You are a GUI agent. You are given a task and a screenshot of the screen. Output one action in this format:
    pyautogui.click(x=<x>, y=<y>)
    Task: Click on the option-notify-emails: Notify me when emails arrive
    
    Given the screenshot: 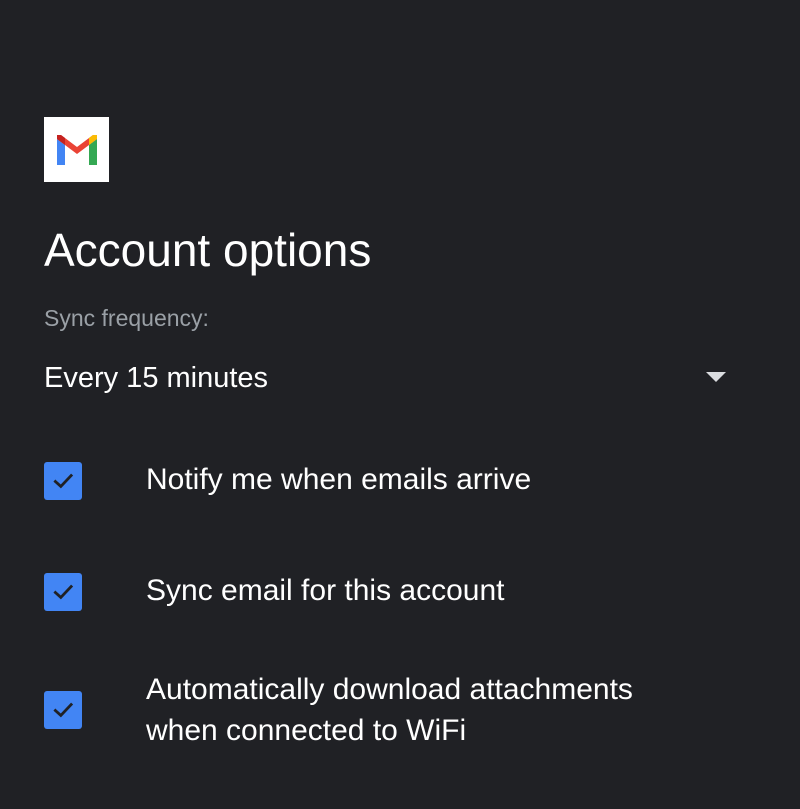 What is the action you would take?
    pyautogui.click(x=394, y=481)
    